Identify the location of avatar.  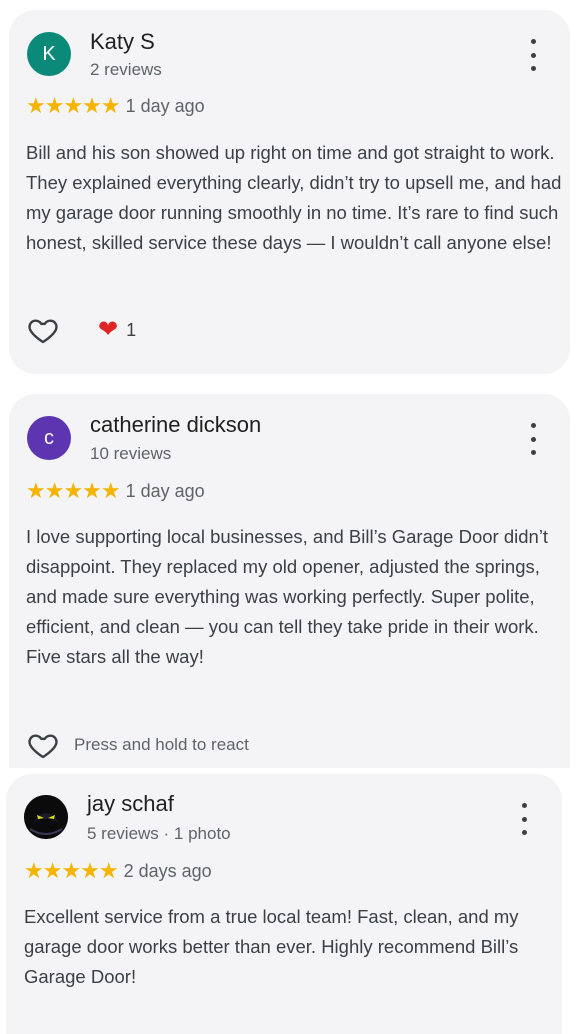
(46, 817).